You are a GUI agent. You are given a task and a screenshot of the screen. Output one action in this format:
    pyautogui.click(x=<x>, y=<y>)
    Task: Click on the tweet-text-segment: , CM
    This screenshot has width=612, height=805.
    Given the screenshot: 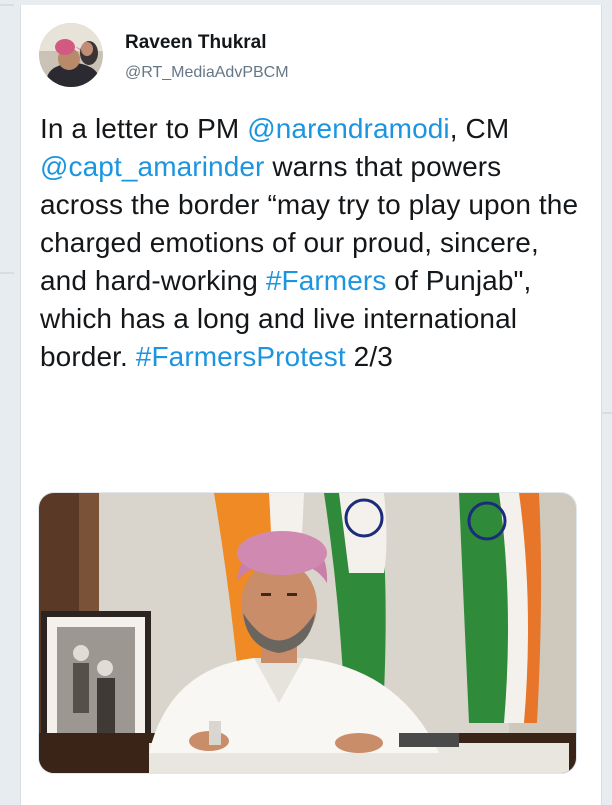 What is the action you would take?
    pyautogui.click(x=479, y=128)
    